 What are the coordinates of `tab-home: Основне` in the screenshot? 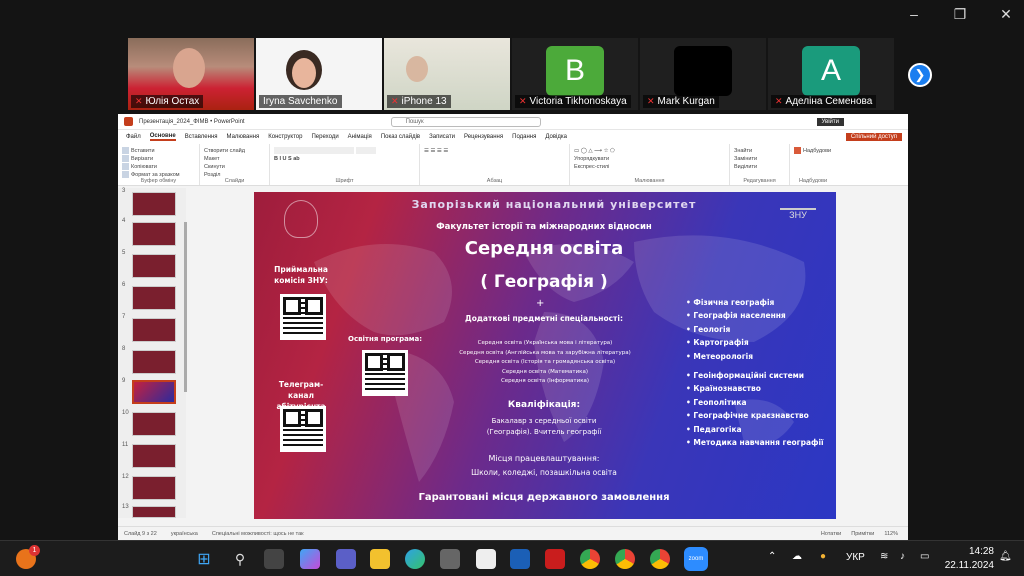 It's located at (162, 137).